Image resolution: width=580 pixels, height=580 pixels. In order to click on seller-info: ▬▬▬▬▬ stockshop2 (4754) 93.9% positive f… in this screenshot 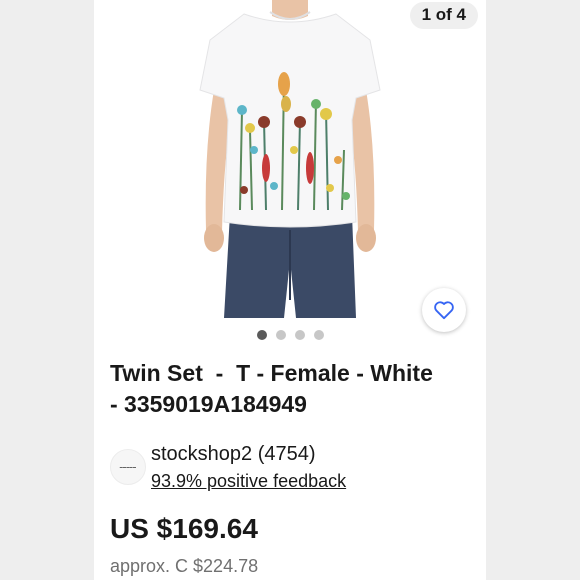, I will do `click(296, 467)`.